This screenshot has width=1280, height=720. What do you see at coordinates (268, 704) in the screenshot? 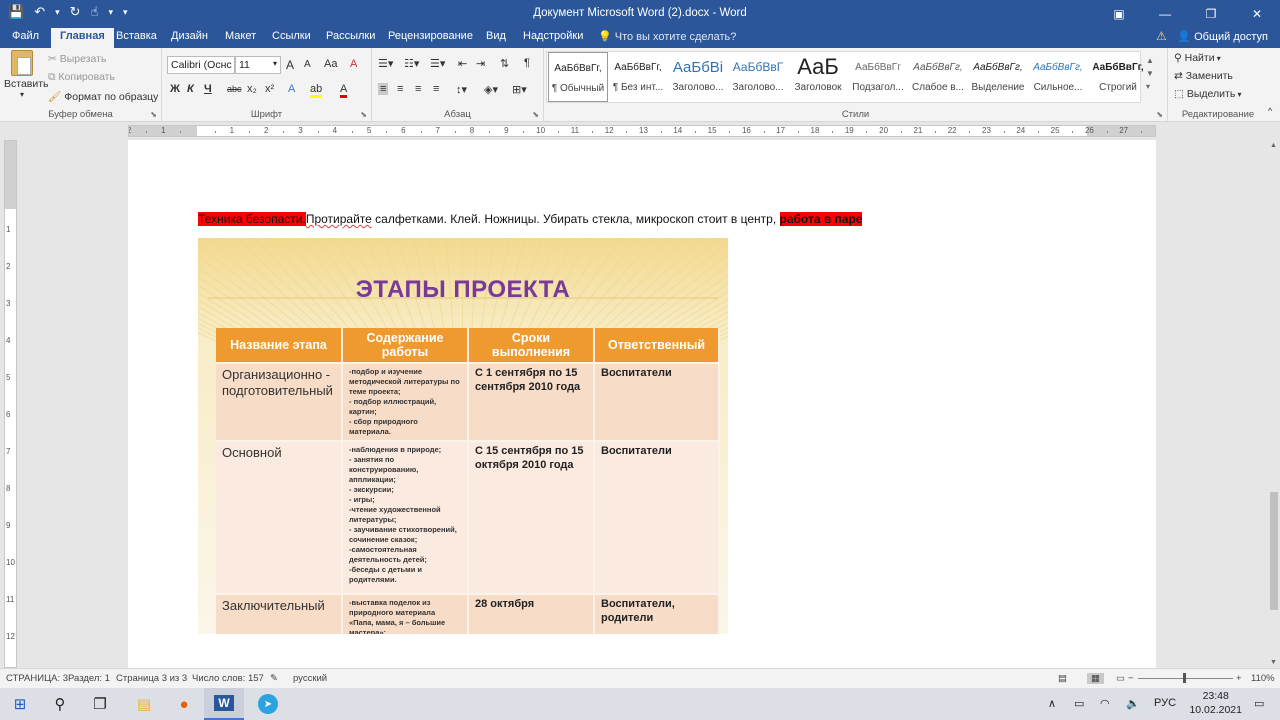
I see `telegram-button: ➤` at bounding box center [268, 704].